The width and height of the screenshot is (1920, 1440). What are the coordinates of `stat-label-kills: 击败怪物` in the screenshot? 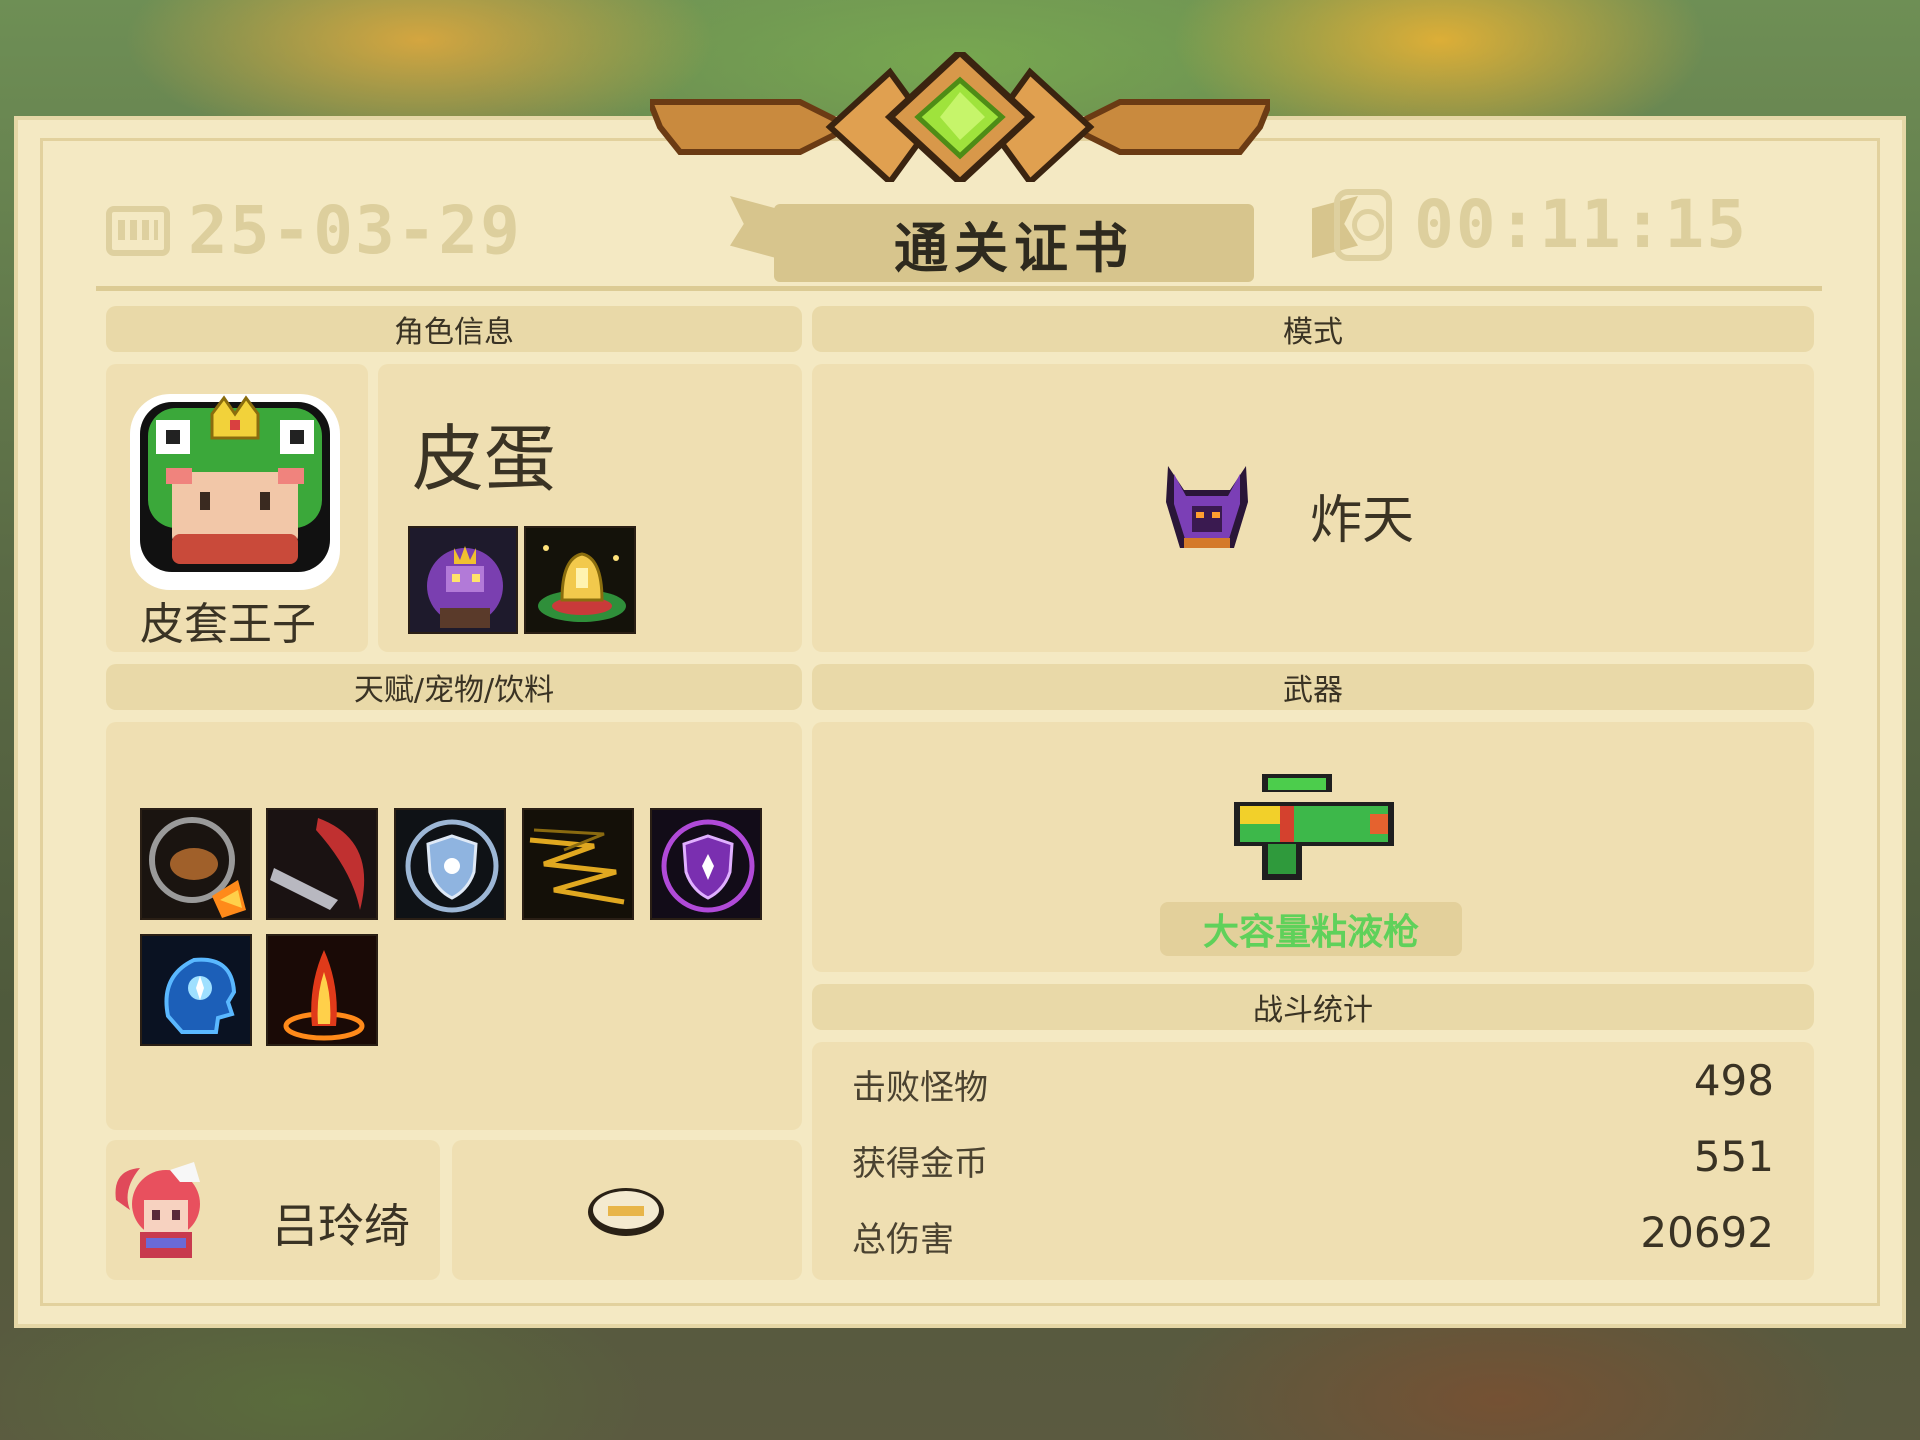 It's located at (920, 1088).